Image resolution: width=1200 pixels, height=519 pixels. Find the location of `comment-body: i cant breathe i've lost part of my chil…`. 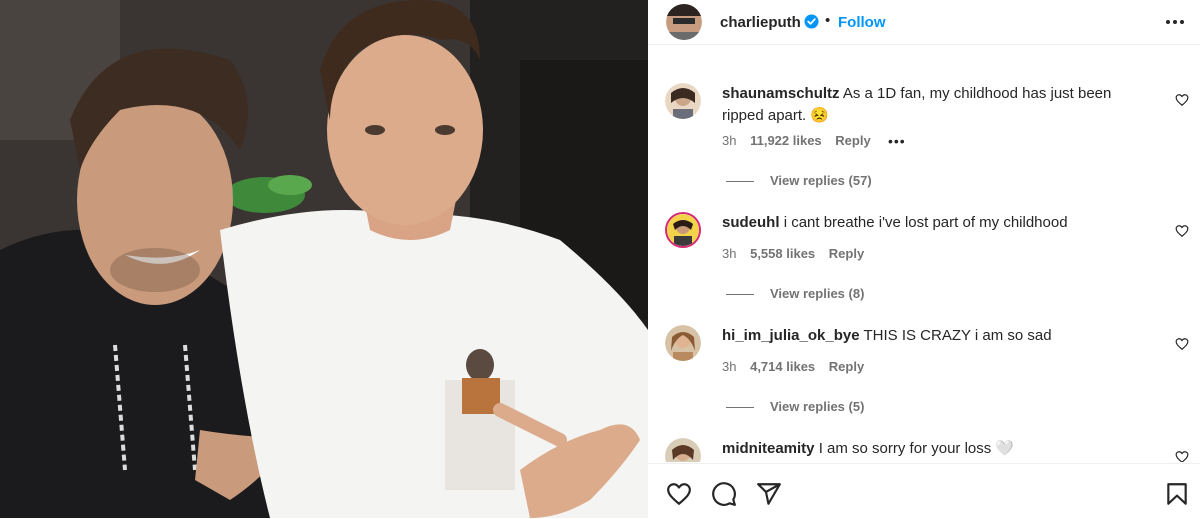

comment-body: i cant breathe i've lost part of my chil… is located at coordinates (925, 222).